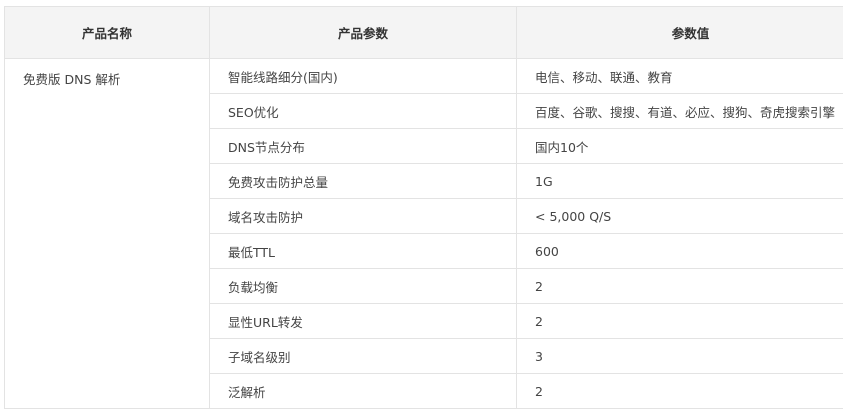 The height and width of the screenshot is (412, 843). I want to click on header-product-params: 产品参数, so click(363, 32).